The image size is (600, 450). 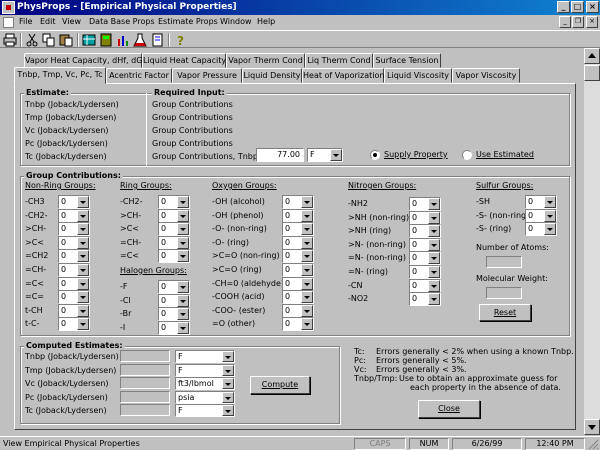 What do you see at coordinates (60, 75) in the screenshot?
I see `tab-tnbp-tmp-vc-pc-tc: Tnbp, Tmp, Vc, Pc, Tc` at bounding box center [60, 75].